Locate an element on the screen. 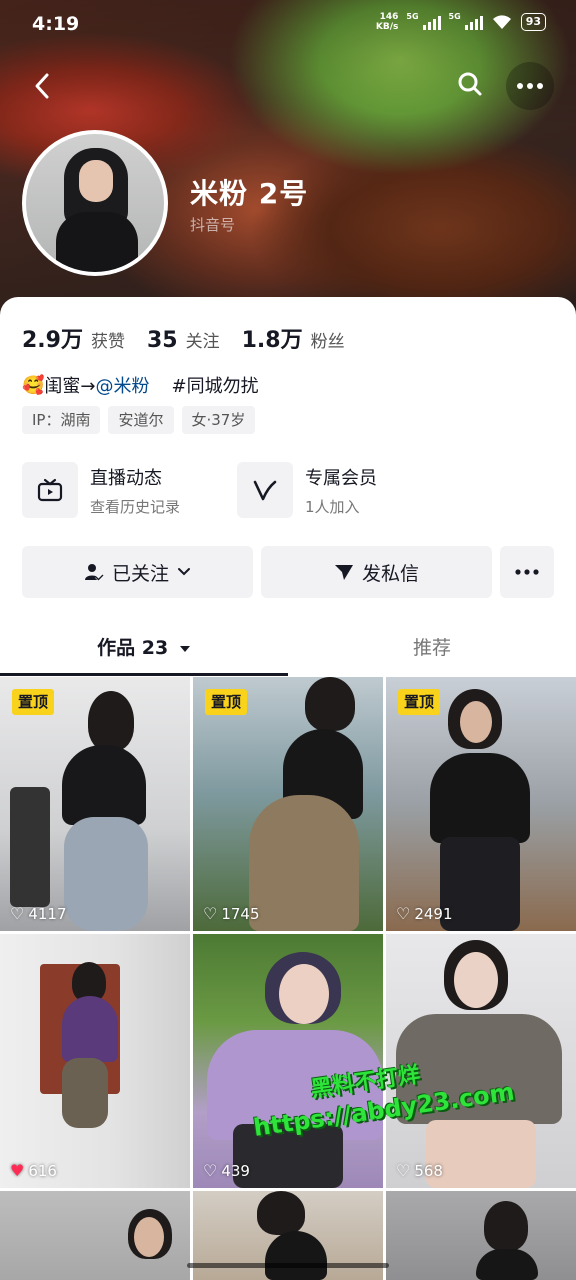  network-speed-value: 146 is located at coordinates (389, 17).